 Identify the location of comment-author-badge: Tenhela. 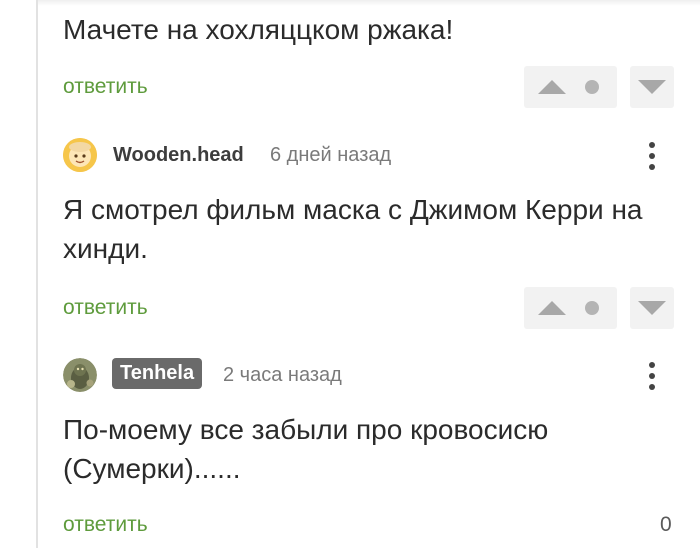
(157, 373).